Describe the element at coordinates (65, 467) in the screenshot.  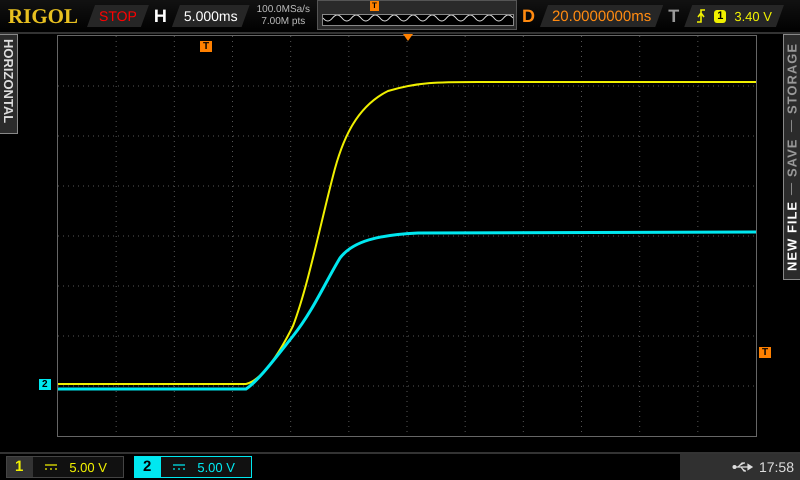
I see `channel-scale-tab: 1 5.00 V` at that location.